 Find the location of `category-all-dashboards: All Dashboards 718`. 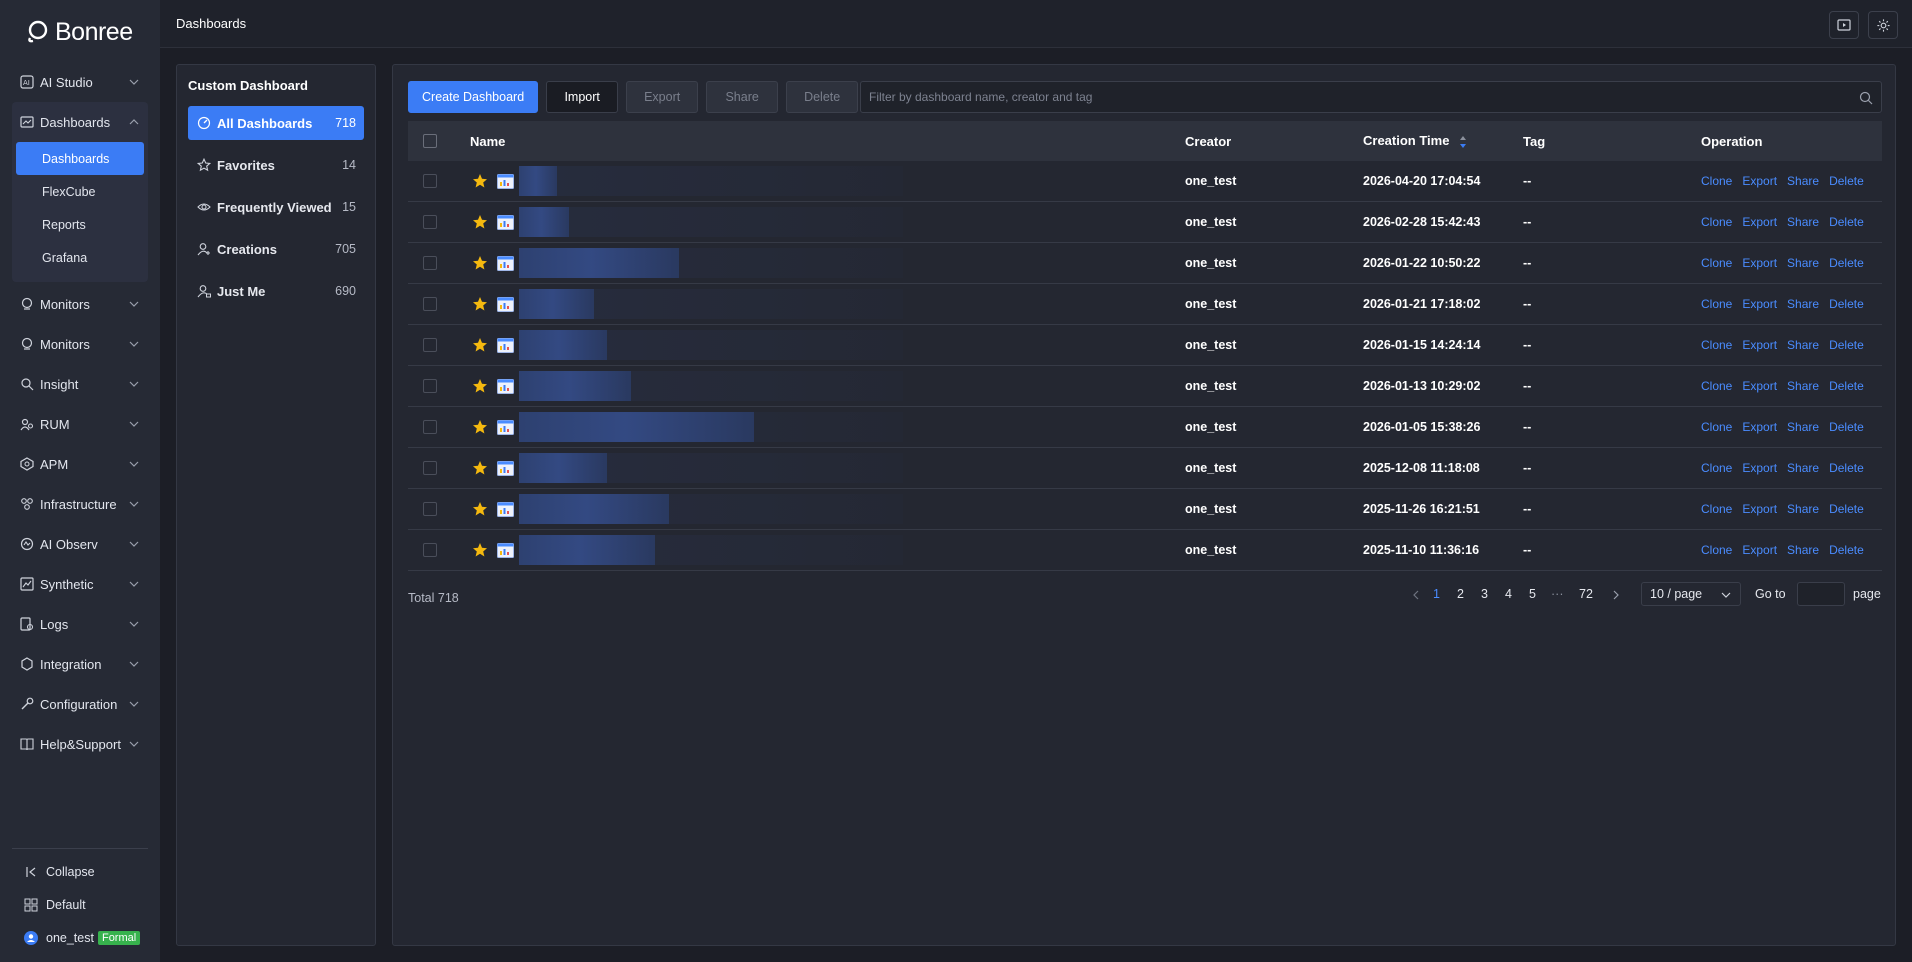

category-all-dashboards: All Dashboards 718 is located at coordinates (276, 123).